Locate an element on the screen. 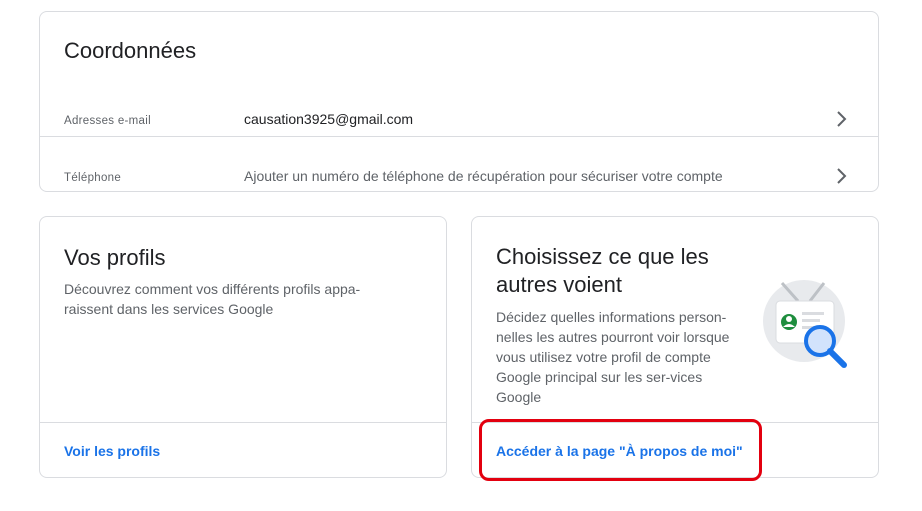 The height and width of the screenshot is (511, 922). about-footer: Accéder à la page "À propos de moi" is located at coordinates (675, 450).